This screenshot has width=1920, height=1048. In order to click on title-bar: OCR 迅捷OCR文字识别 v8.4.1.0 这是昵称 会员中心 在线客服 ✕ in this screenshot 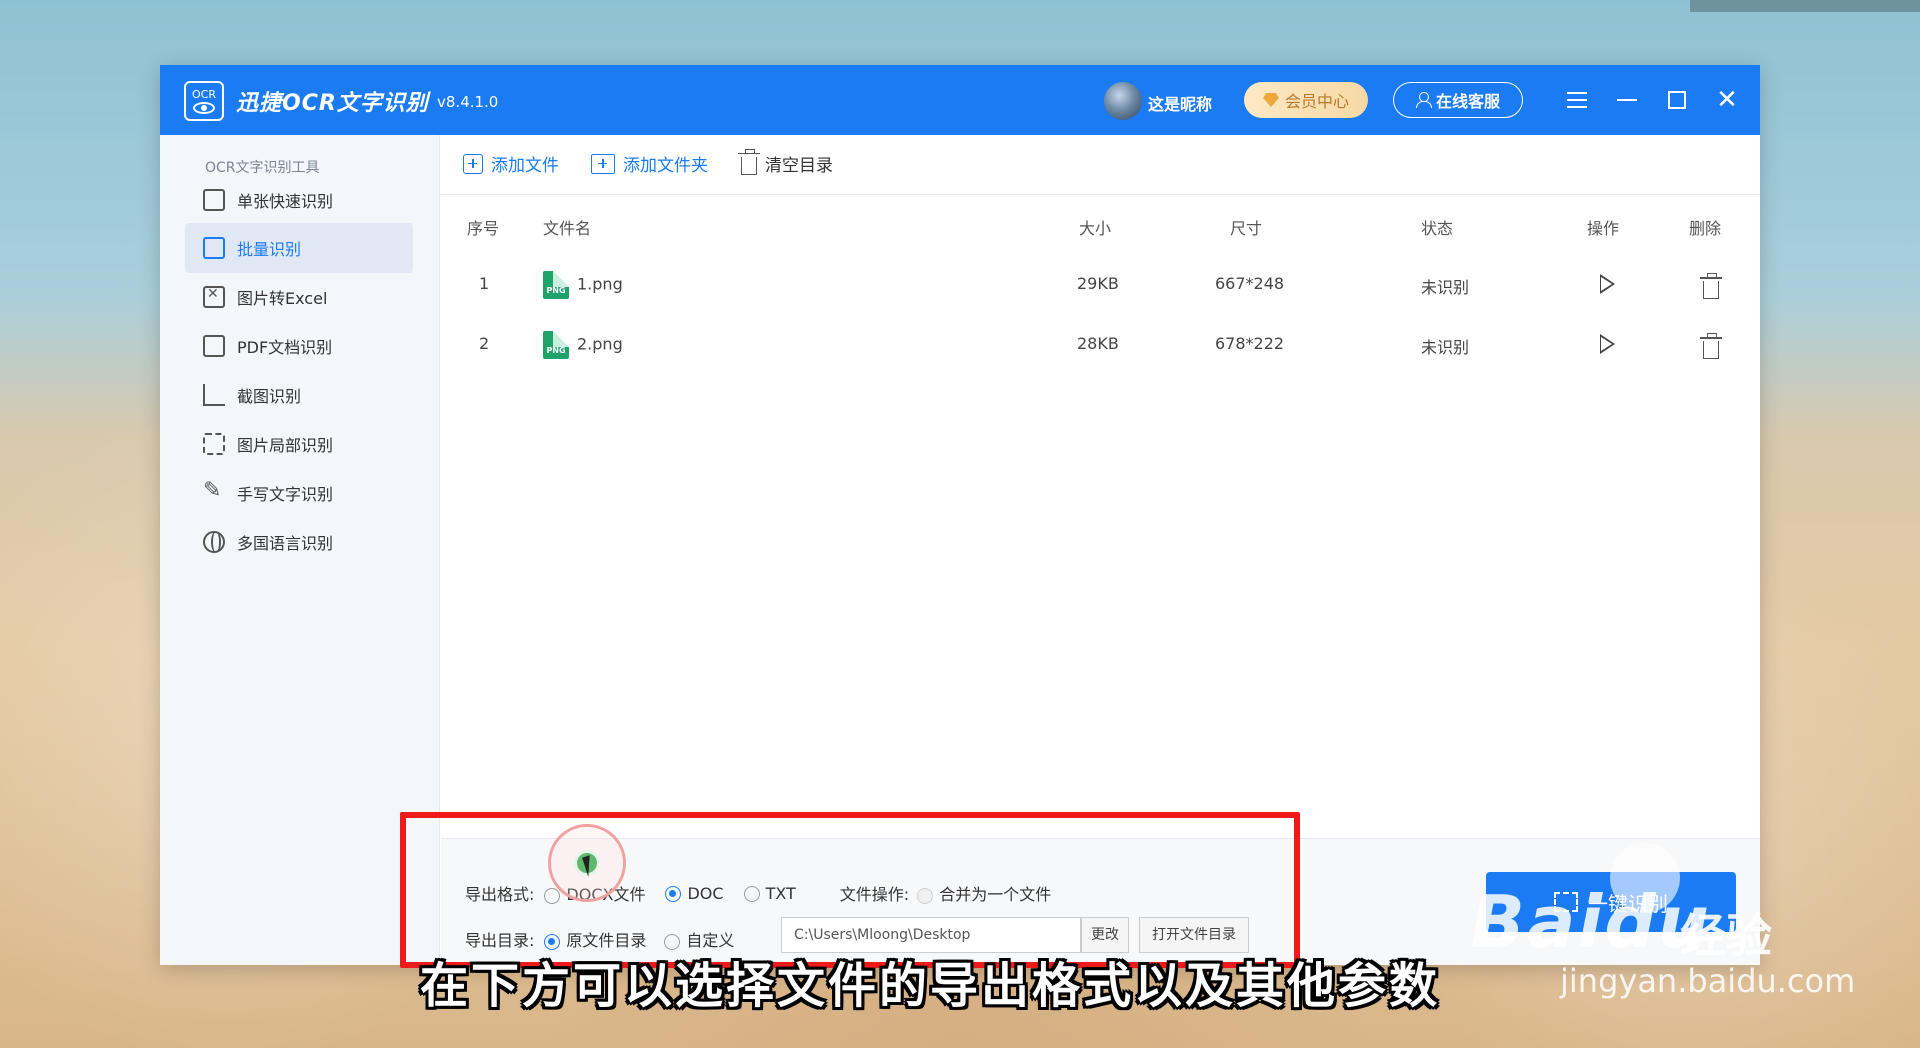, I will do `click(960, 100)`.